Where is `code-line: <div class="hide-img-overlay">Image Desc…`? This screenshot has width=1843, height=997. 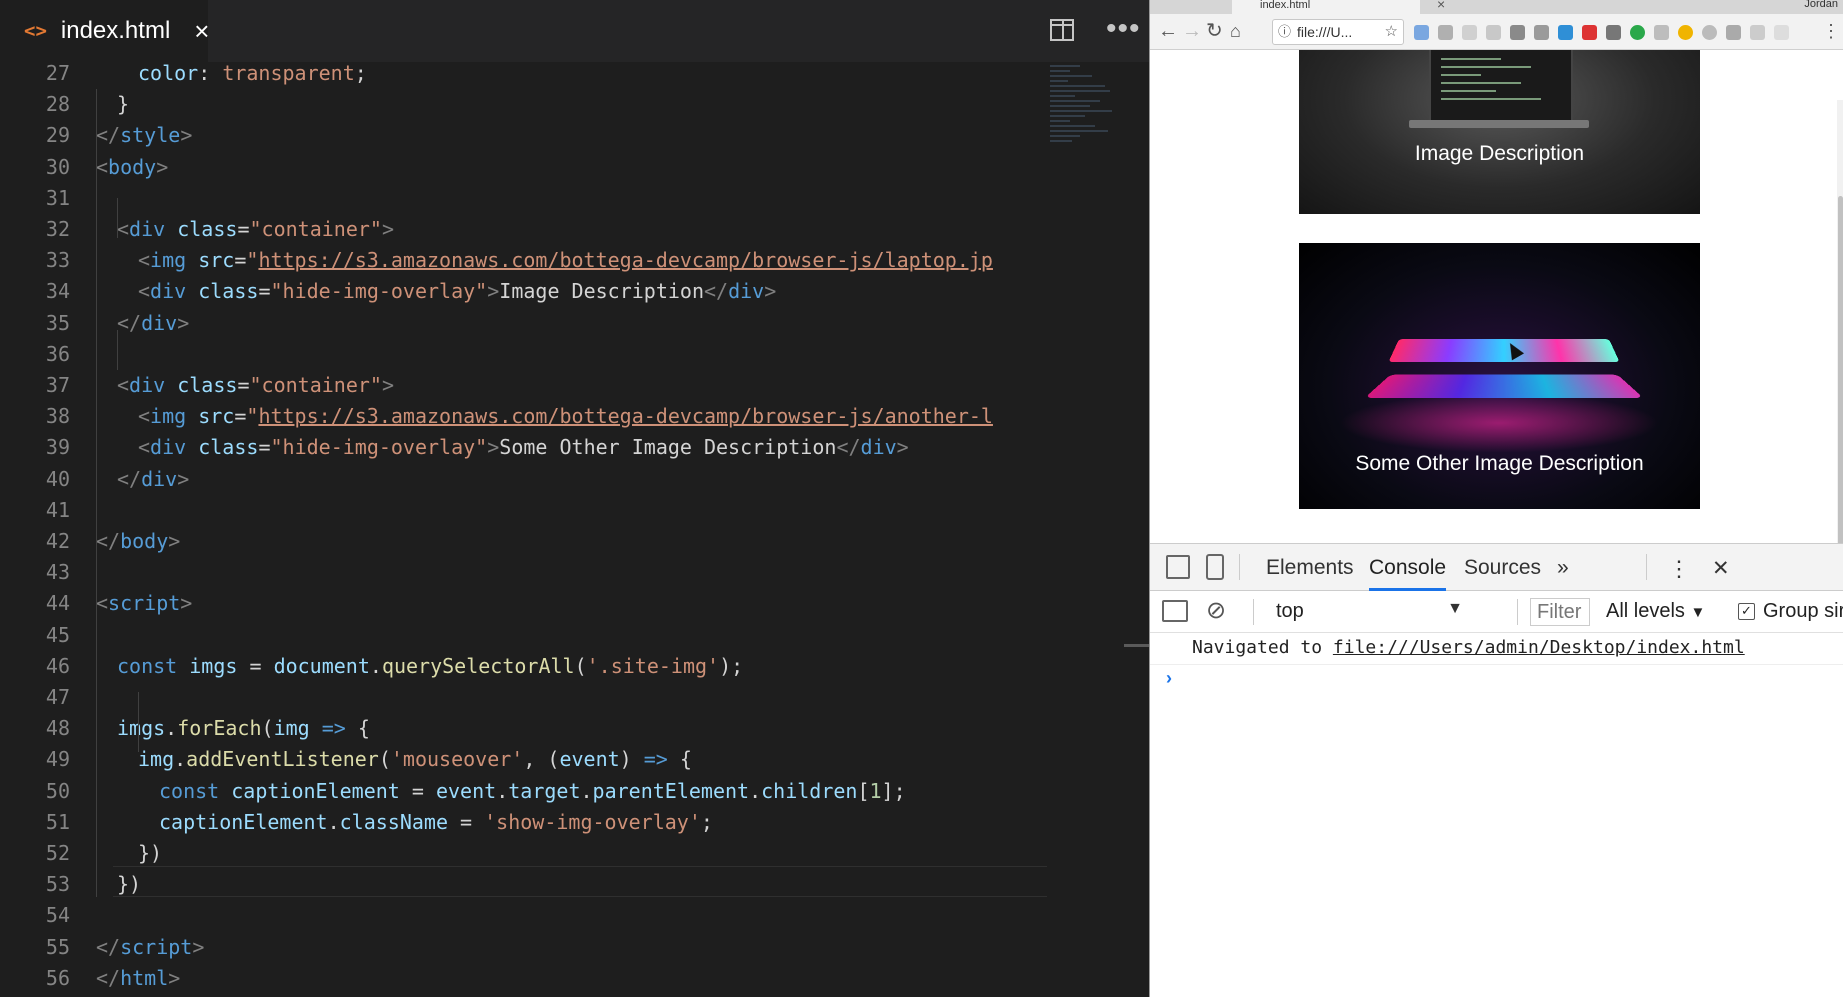 code-line: <div class="hide-img-overlay">Image Desc… is located at coordinates (457, 291).